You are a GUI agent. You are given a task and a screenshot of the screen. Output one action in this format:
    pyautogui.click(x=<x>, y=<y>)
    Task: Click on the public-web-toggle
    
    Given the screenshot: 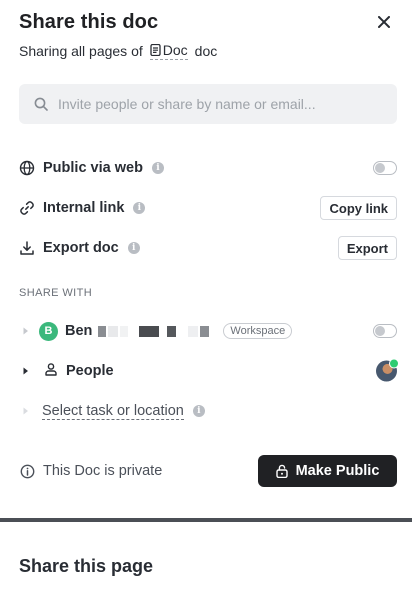 What is the action you would take?
    pyautogui.click(x=385, y=168)
    